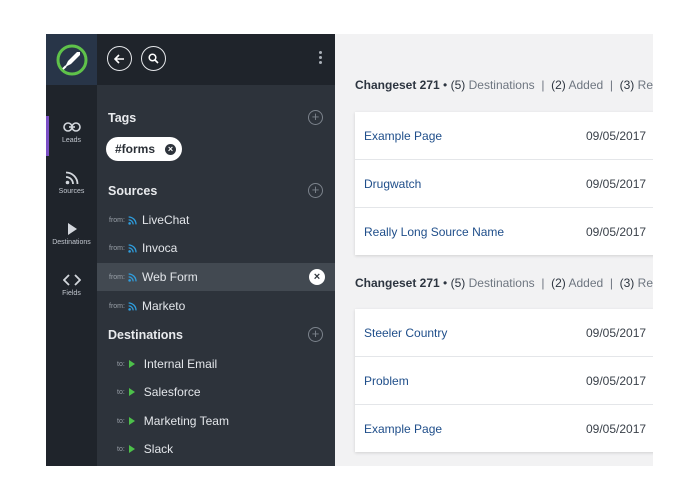 This screenshot has width=700, height=500. What do you see at coordinates (315, 334) in the screenshot?
I see `add-destination-button: +` at bounding box center [315, 334].